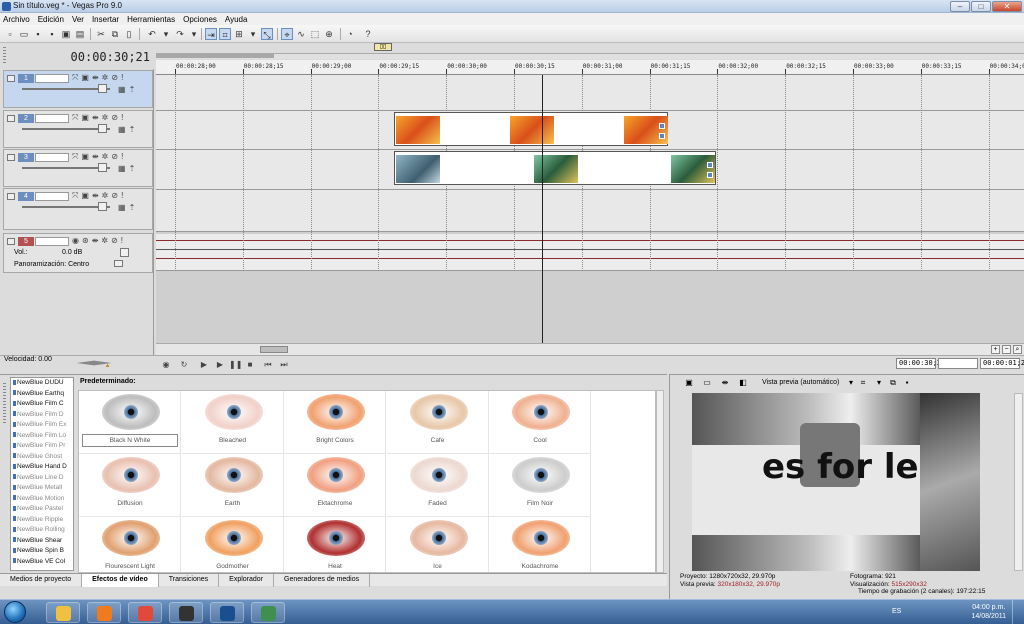 This screenshot has height=624, width=1024. Describe the element at coordinates (42, 467) in the screenshot. I see `plugin-list-item: NewBlue Hand D` at that location.